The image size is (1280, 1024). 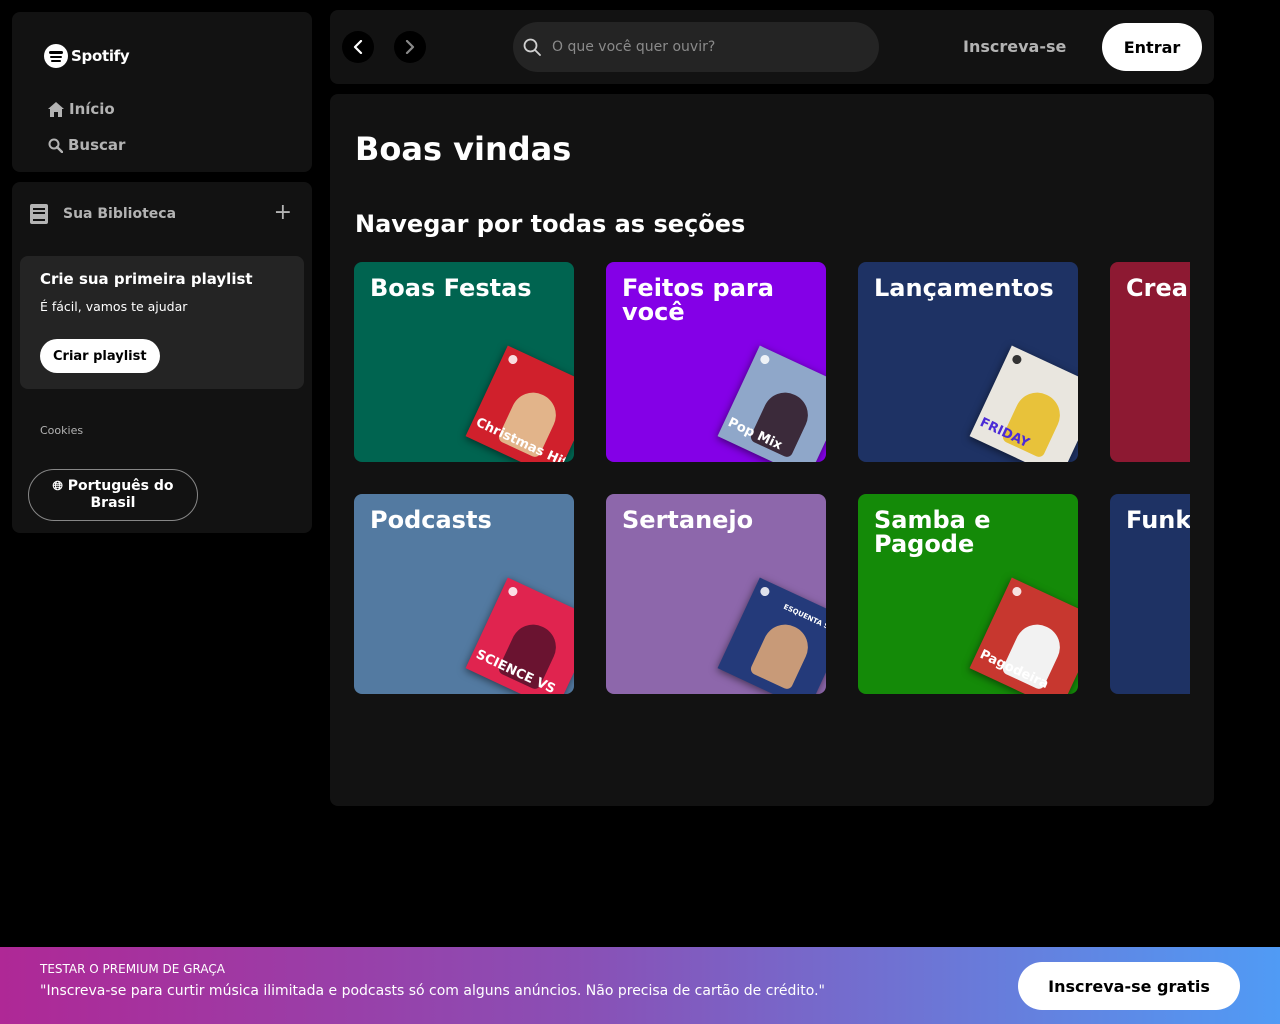 I want to click on create-playlist-button: Criar playlist, so click(x=100, y=356).